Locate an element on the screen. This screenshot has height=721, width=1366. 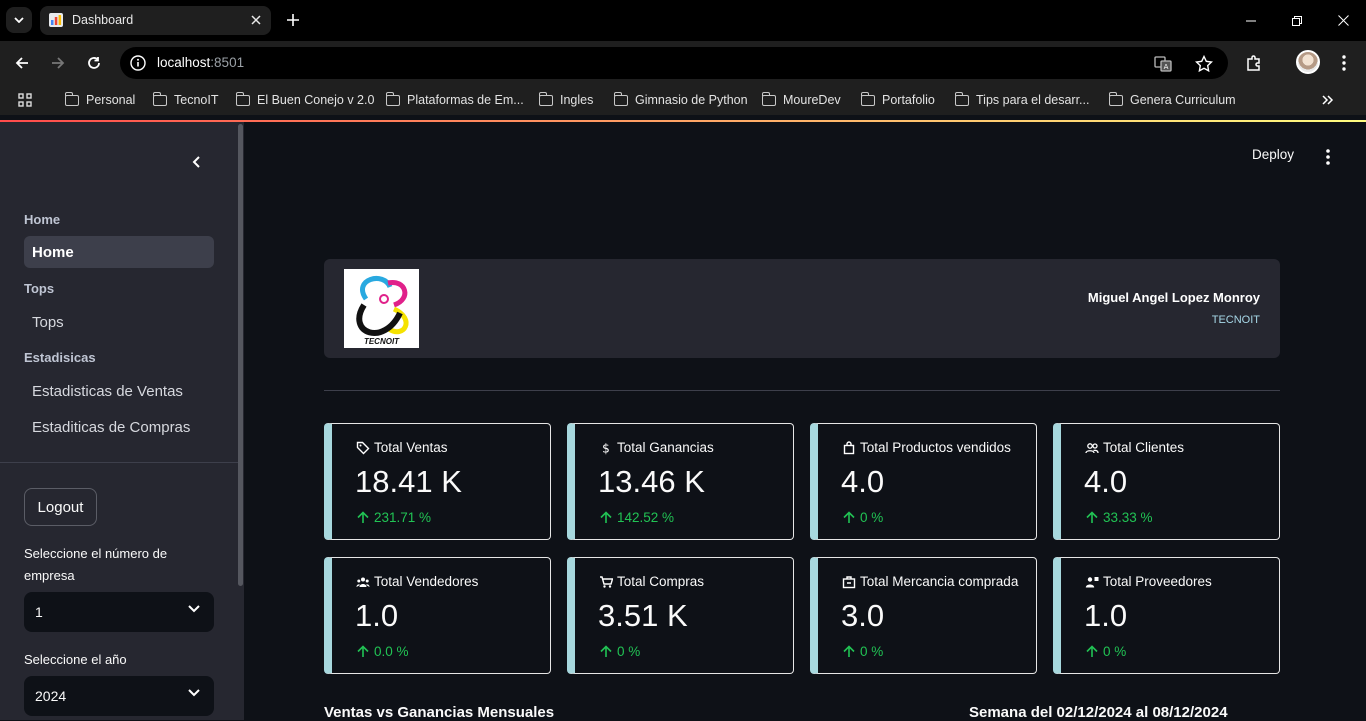
tab-close-icon is located at coordinates (256, 20).